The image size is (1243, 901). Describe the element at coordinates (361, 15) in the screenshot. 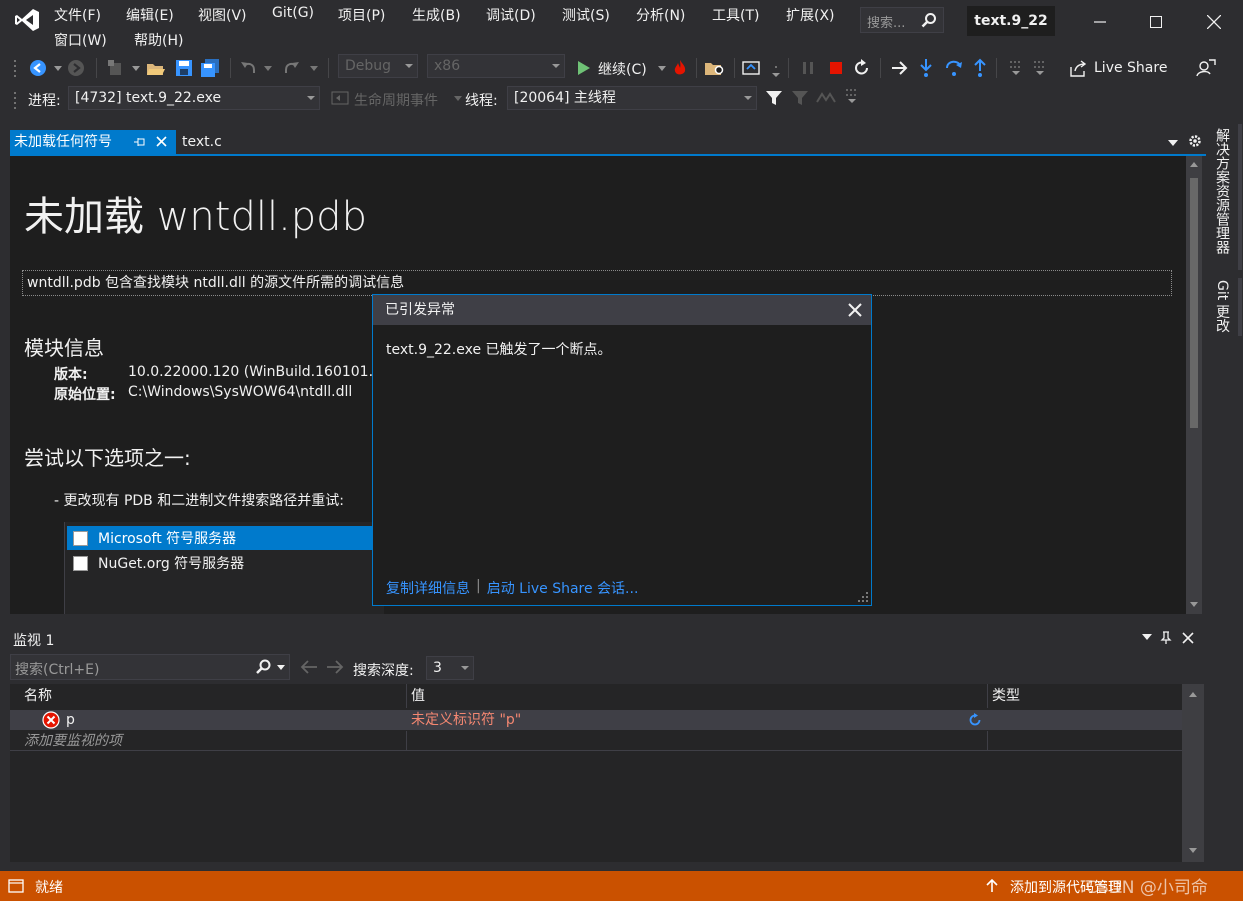

I see `menu-project: 项目(P)` at that location.